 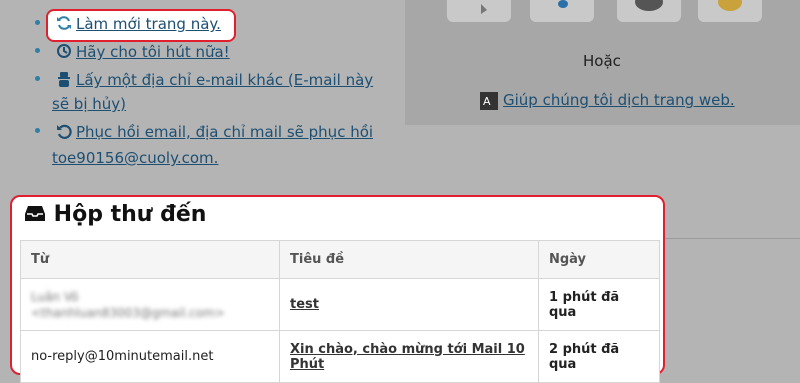 What do you see at coordinates (563, 4) in the screenshot?
I see `drop-icon` at bounding box center [563, 4].